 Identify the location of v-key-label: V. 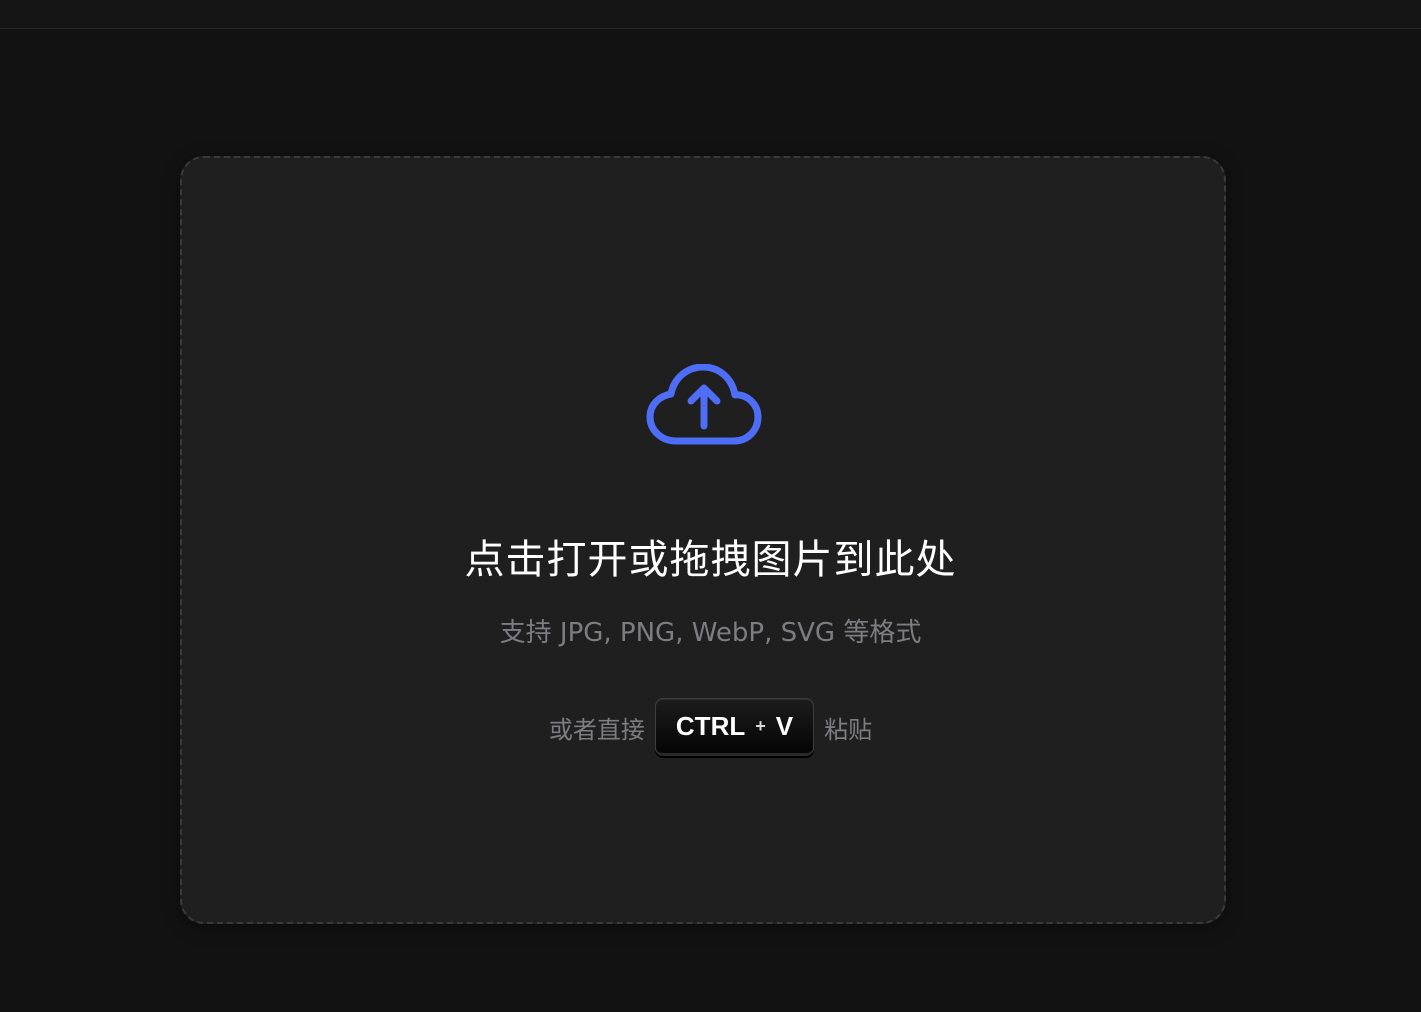
(784, 725).